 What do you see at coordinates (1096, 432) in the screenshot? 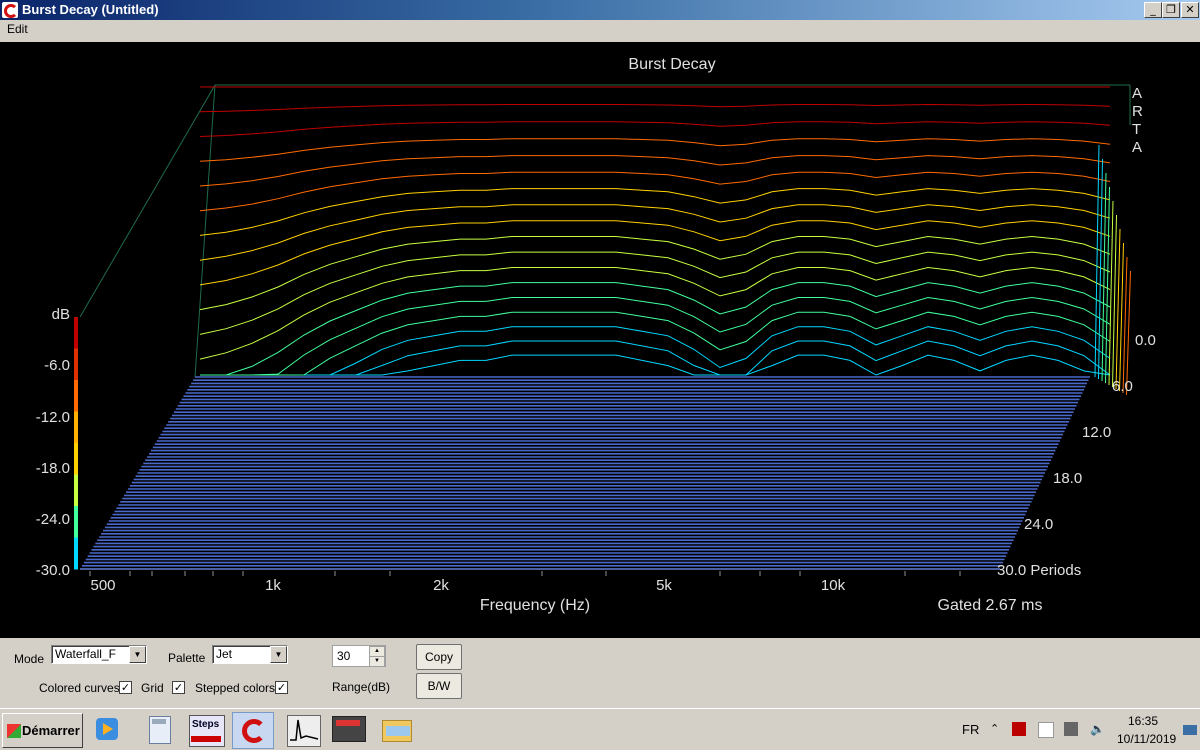
I see `period-tick-label: 12.0` at bounding box center [1096, 432].